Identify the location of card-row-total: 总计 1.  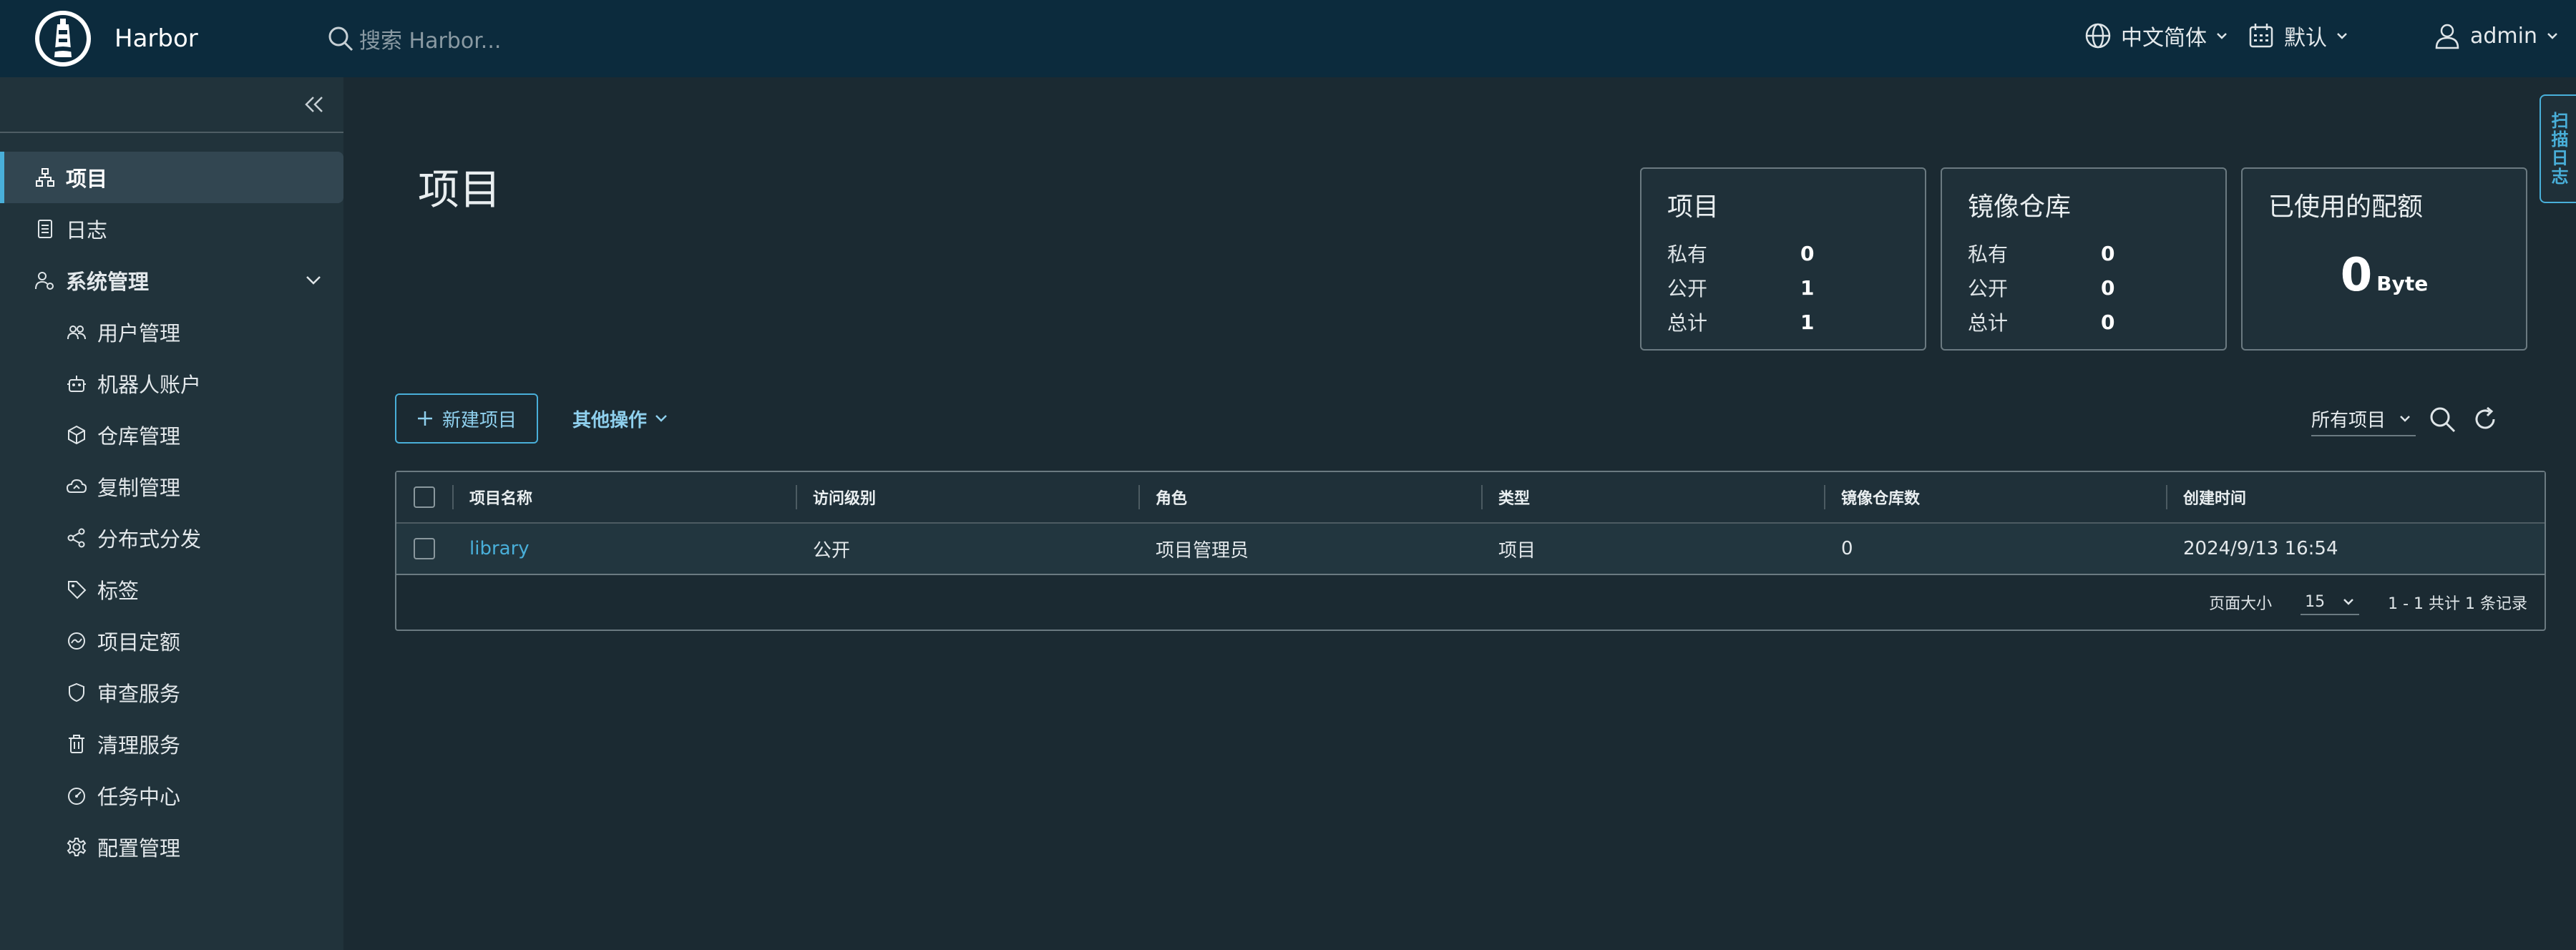
(1783, 322).